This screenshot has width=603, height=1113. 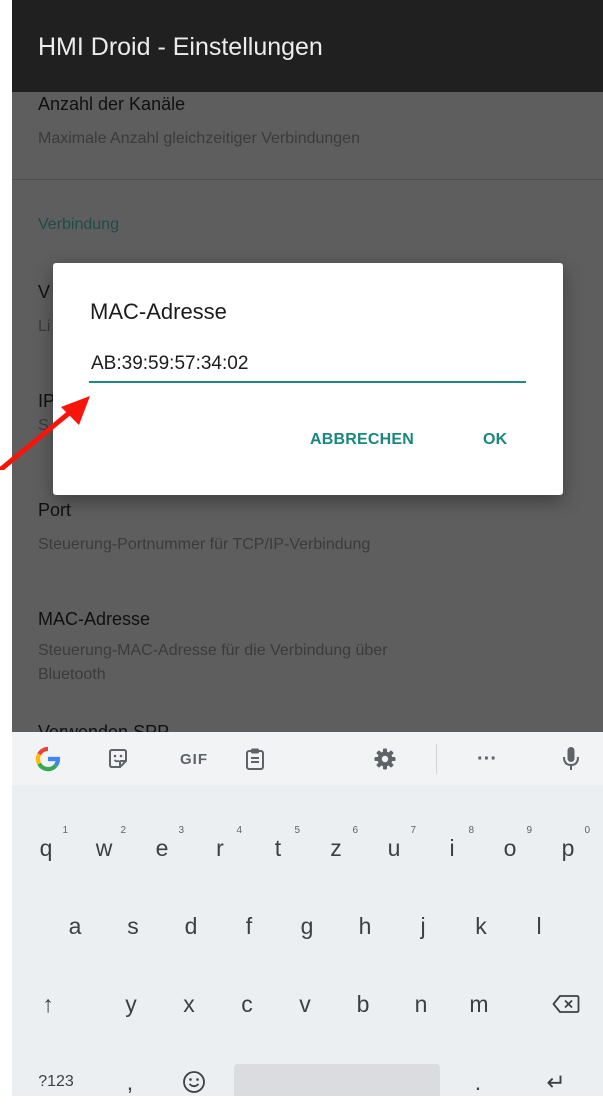 What do you see at coordinates (539, 926) in the screenshot?
I see `key-l: l` at bounding box center [539, 926].